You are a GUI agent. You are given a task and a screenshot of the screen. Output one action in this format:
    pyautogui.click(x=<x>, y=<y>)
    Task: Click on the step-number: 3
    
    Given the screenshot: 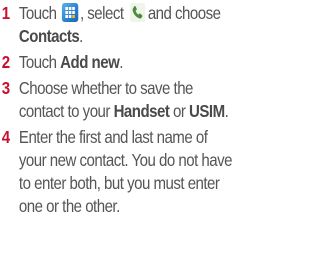 What is the action you would take?
    pyautogui.click(x=5, y=88)
    